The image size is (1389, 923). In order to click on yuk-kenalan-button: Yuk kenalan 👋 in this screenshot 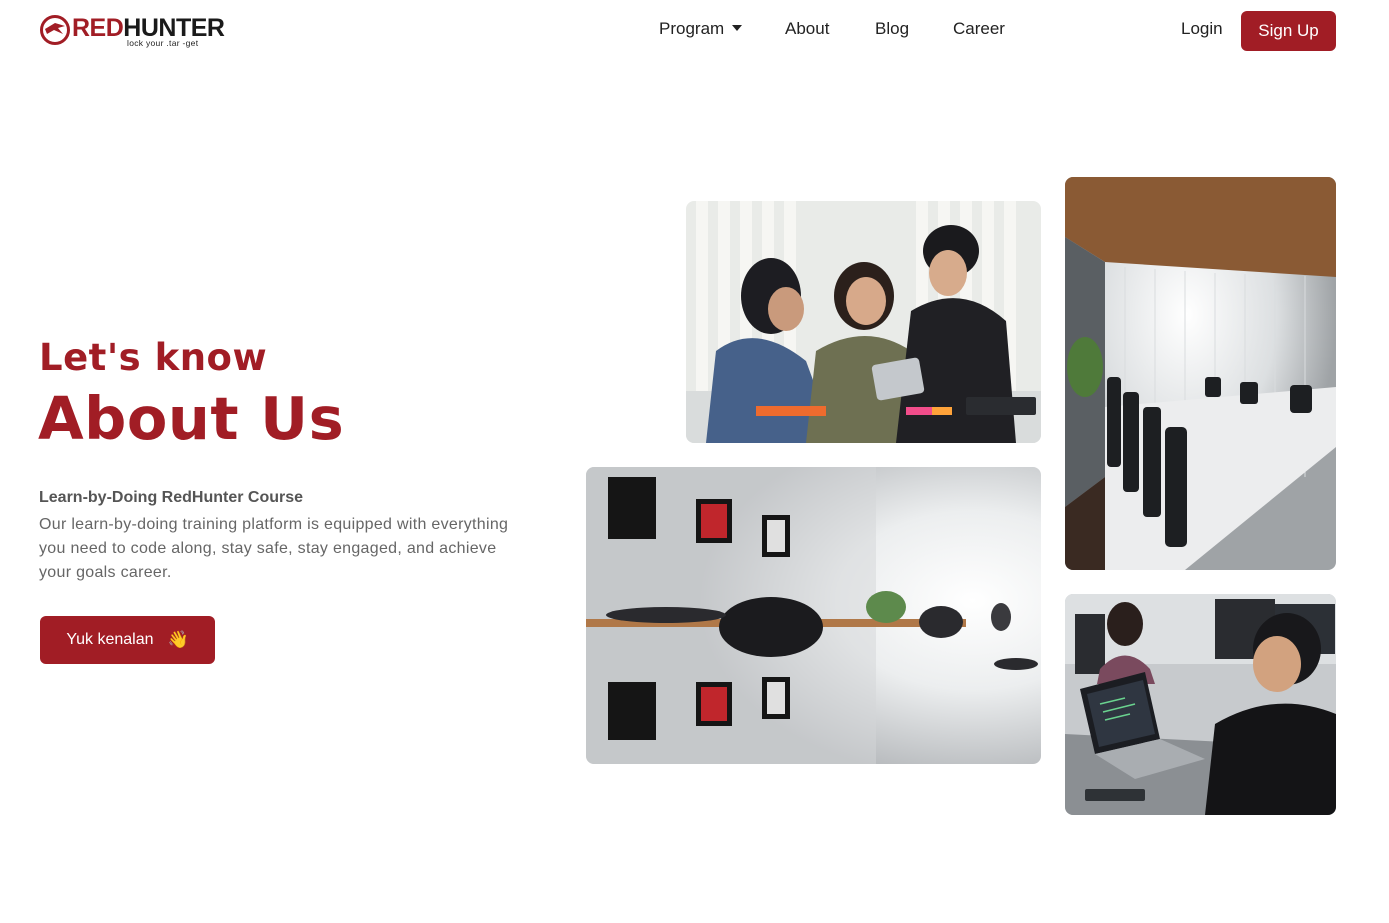, I will do `click(127, 640)`.